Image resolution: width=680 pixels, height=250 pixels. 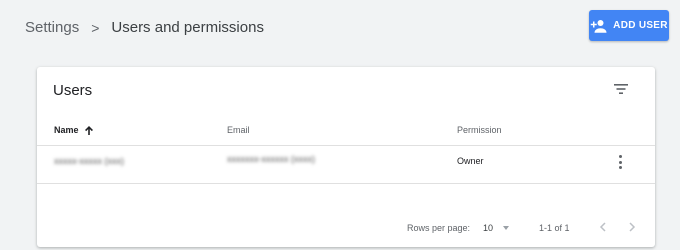 What do you see at coordinates (73, 90) in the screenshot?
I see `card-title: Users` at bounding box center [73, 90].